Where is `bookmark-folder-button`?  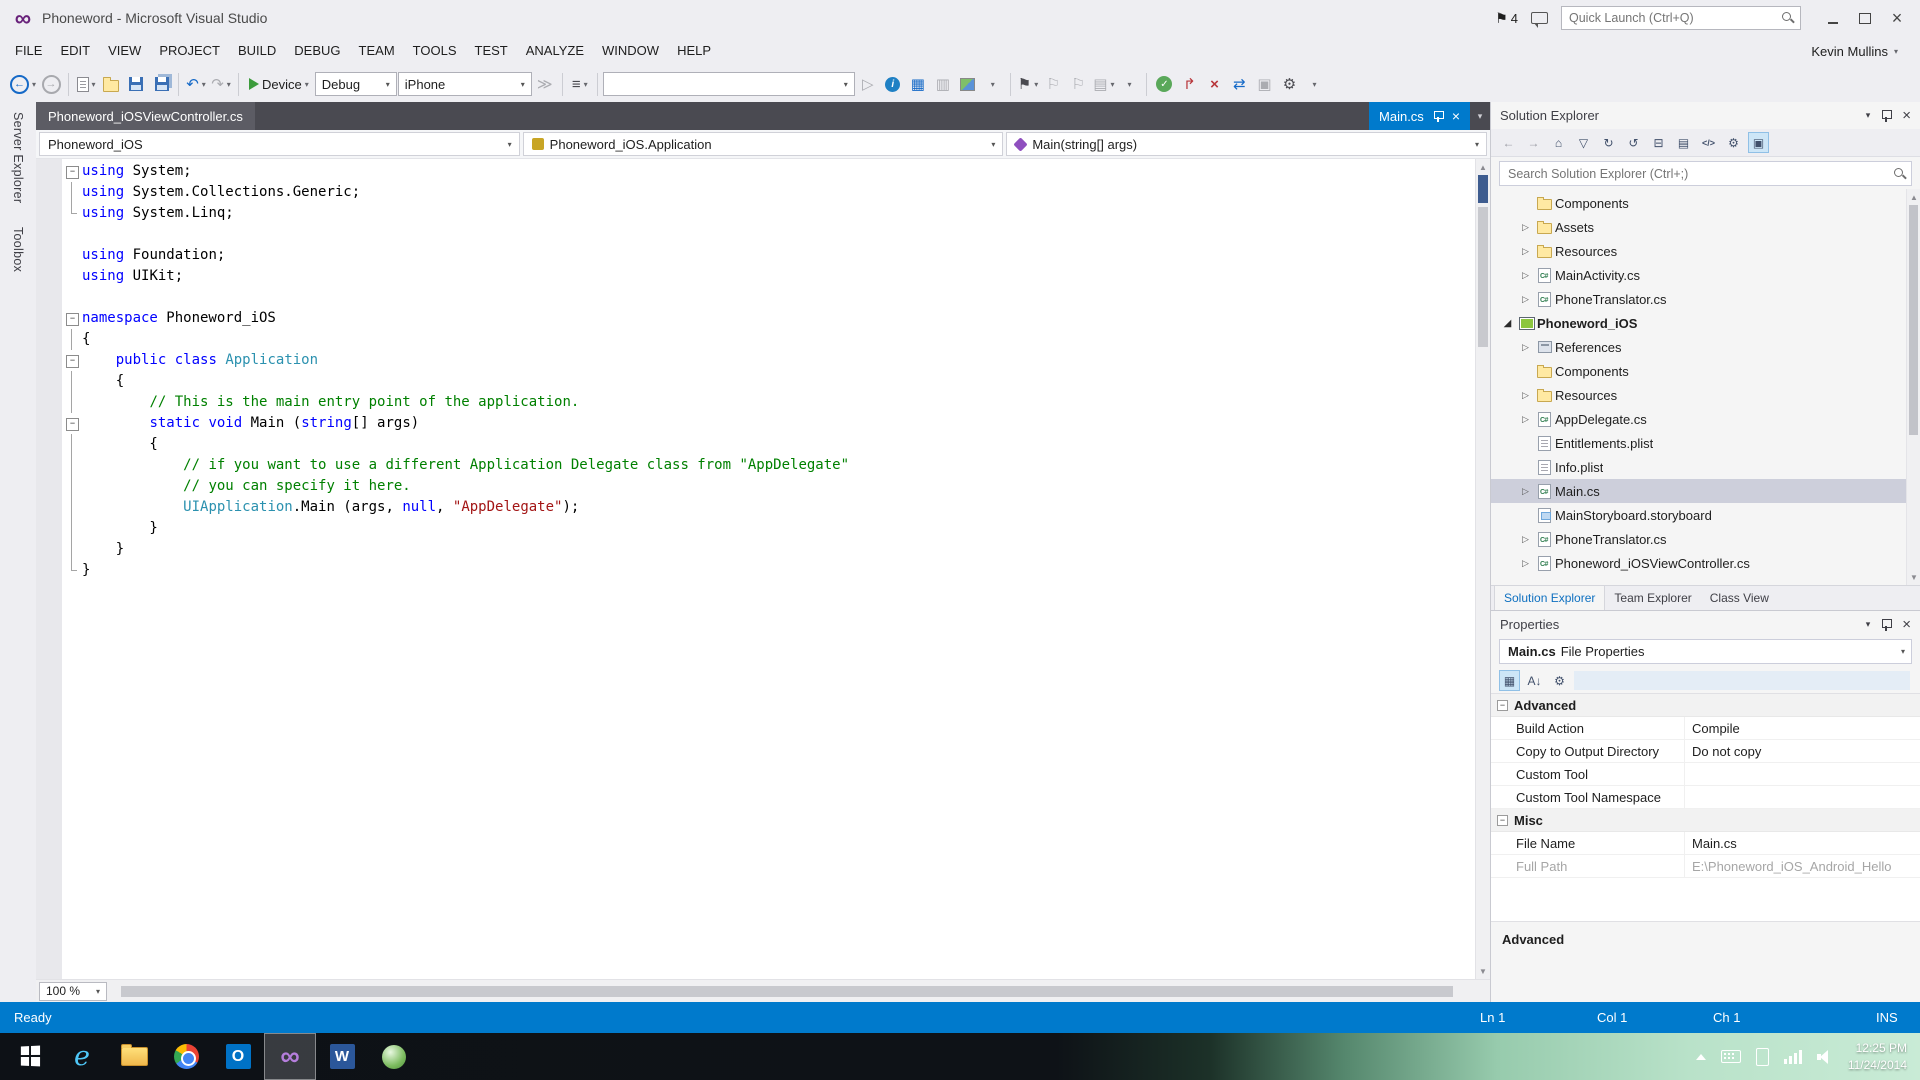
bookmark-folder-button is located at coordinates (1103, 84).